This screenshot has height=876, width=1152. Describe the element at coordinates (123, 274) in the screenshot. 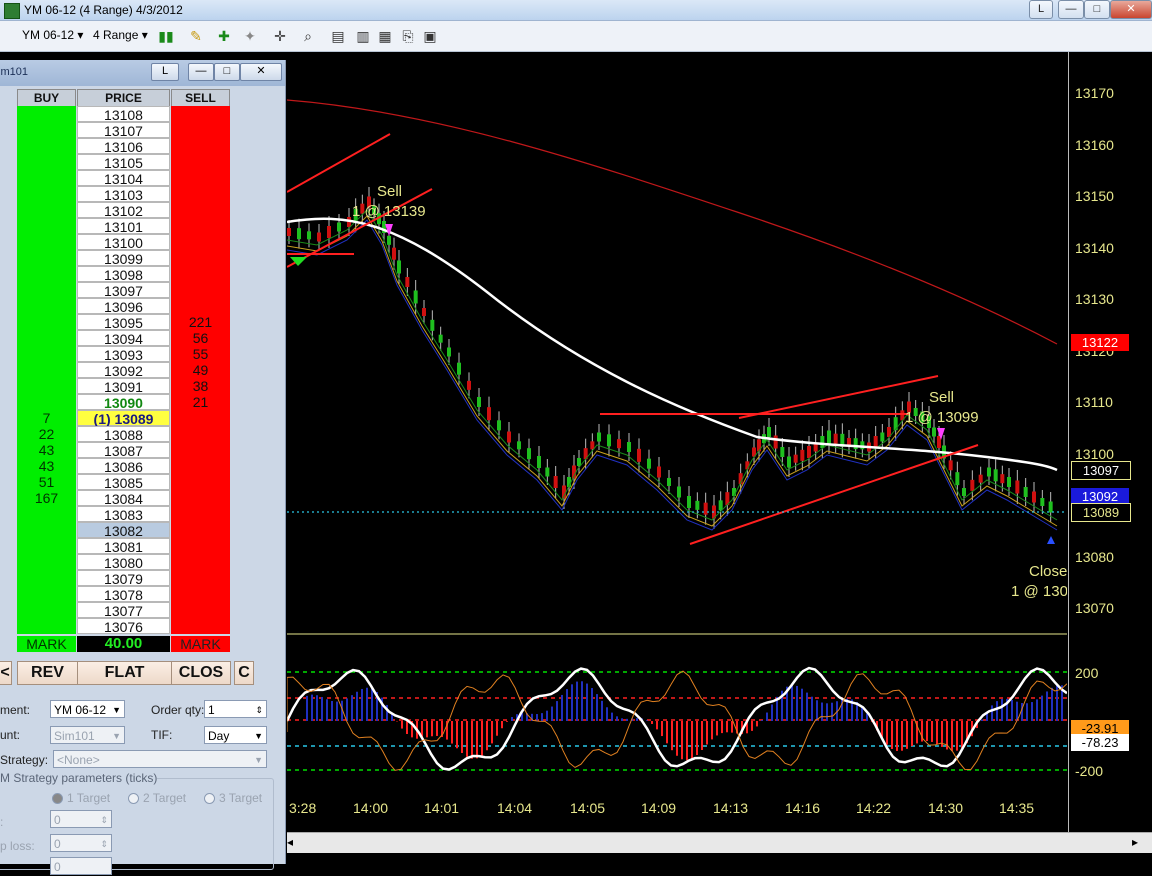

I see `price-cell: 13098` at that location.